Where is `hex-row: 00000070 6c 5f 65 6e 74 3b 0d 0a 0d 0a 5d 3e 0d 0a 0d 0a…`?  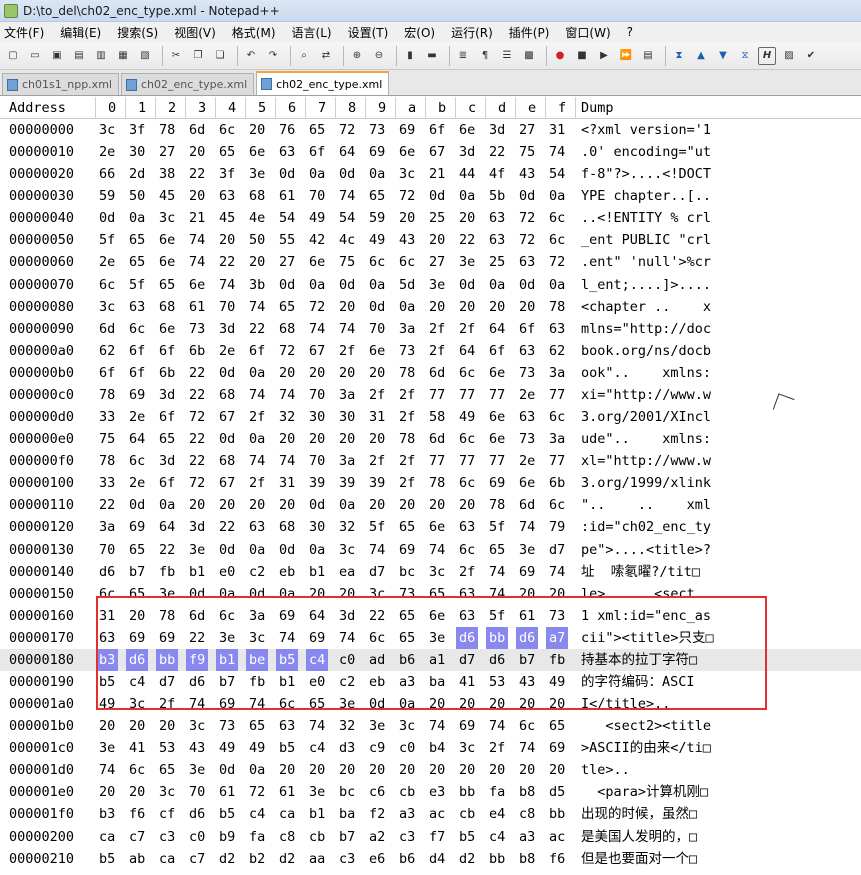
hex-row: 00000070 6c 5f 65 6e 74 3b 0d 0a 0d 0a 5d 3e 0d 0a 0d 0a… is located at coordinates (430, 285).